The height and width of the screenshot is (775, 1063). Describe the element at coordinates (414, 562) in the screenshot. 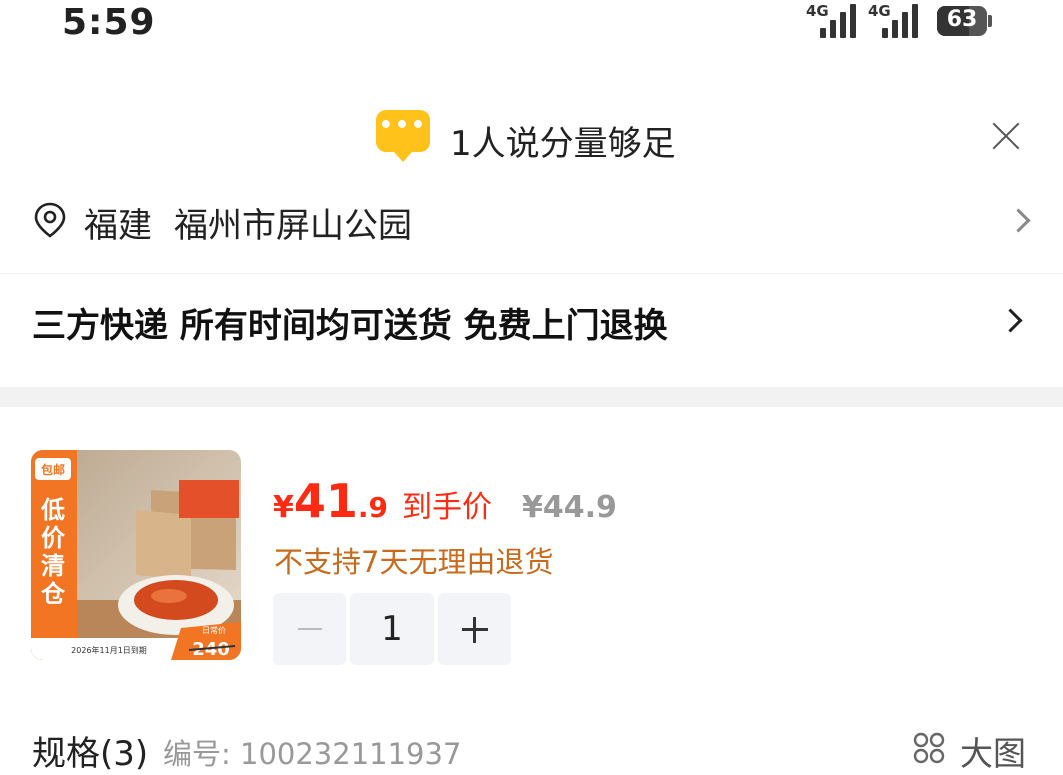

I see `return-policy: 不支持7天无理由退货` at that location.